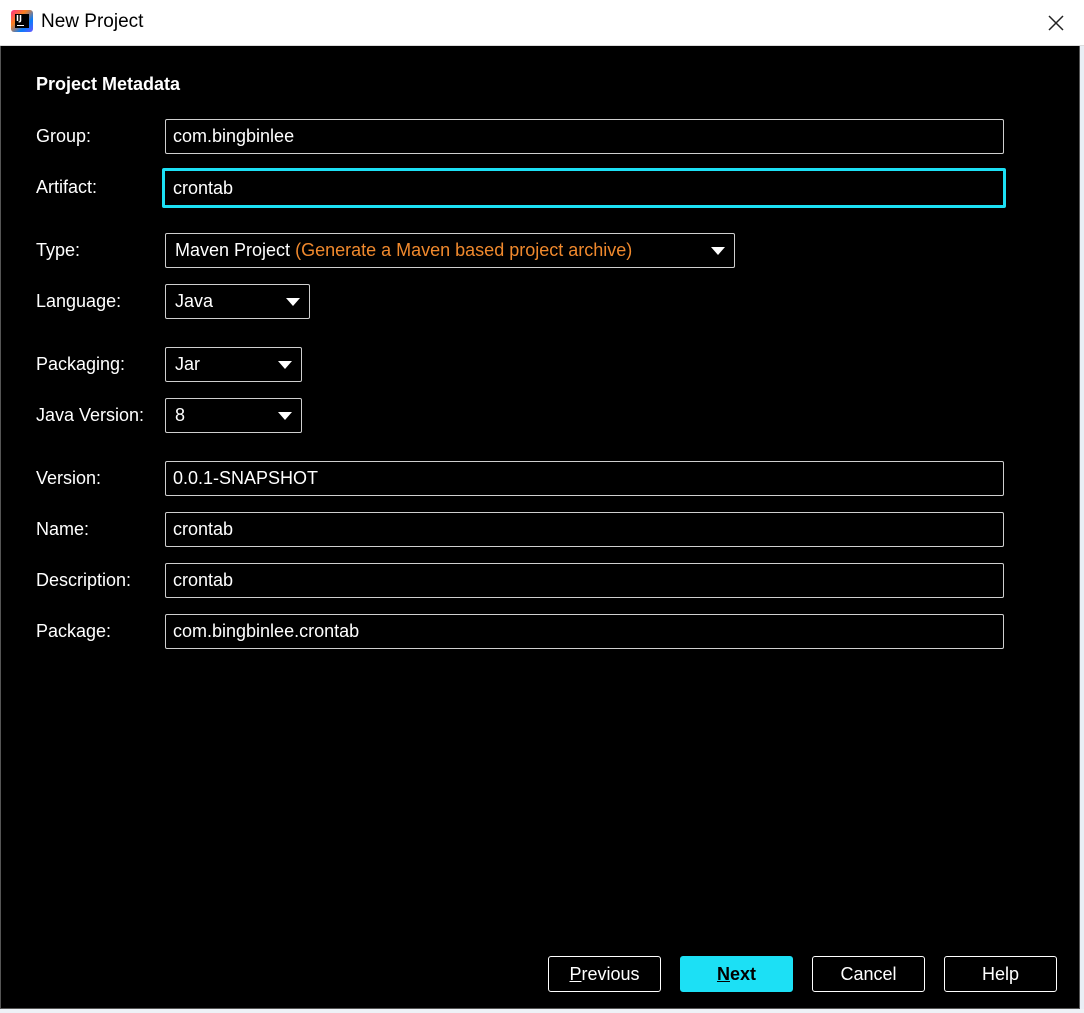 Image resolution: width=1084 pixels, height=1013 pixels. What do you see at coordinates (610, 974) in the screenshot?
I see `previous-button-label: revious` at bounding box center [610, 974].